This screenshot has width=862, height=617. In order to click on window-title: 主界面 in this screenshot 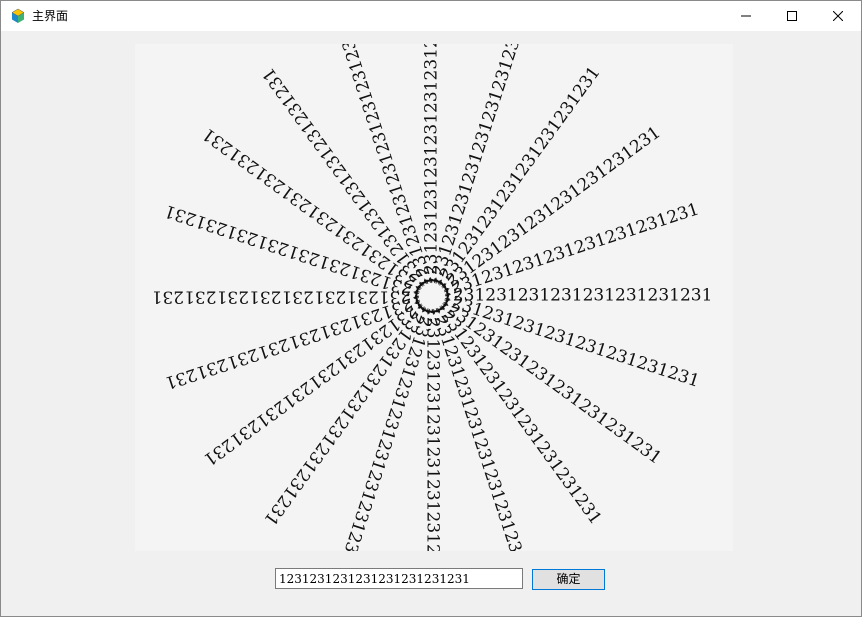, I will do `click(50, 16)`.